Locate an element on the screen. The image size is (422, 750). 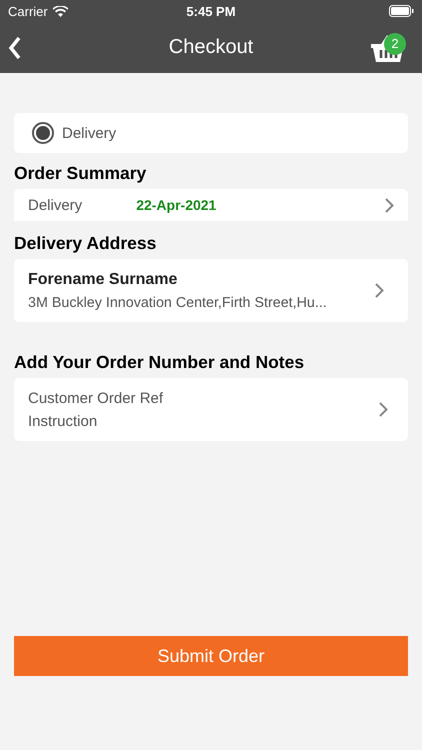
wifi-icon is located at coordinates (60, 11).